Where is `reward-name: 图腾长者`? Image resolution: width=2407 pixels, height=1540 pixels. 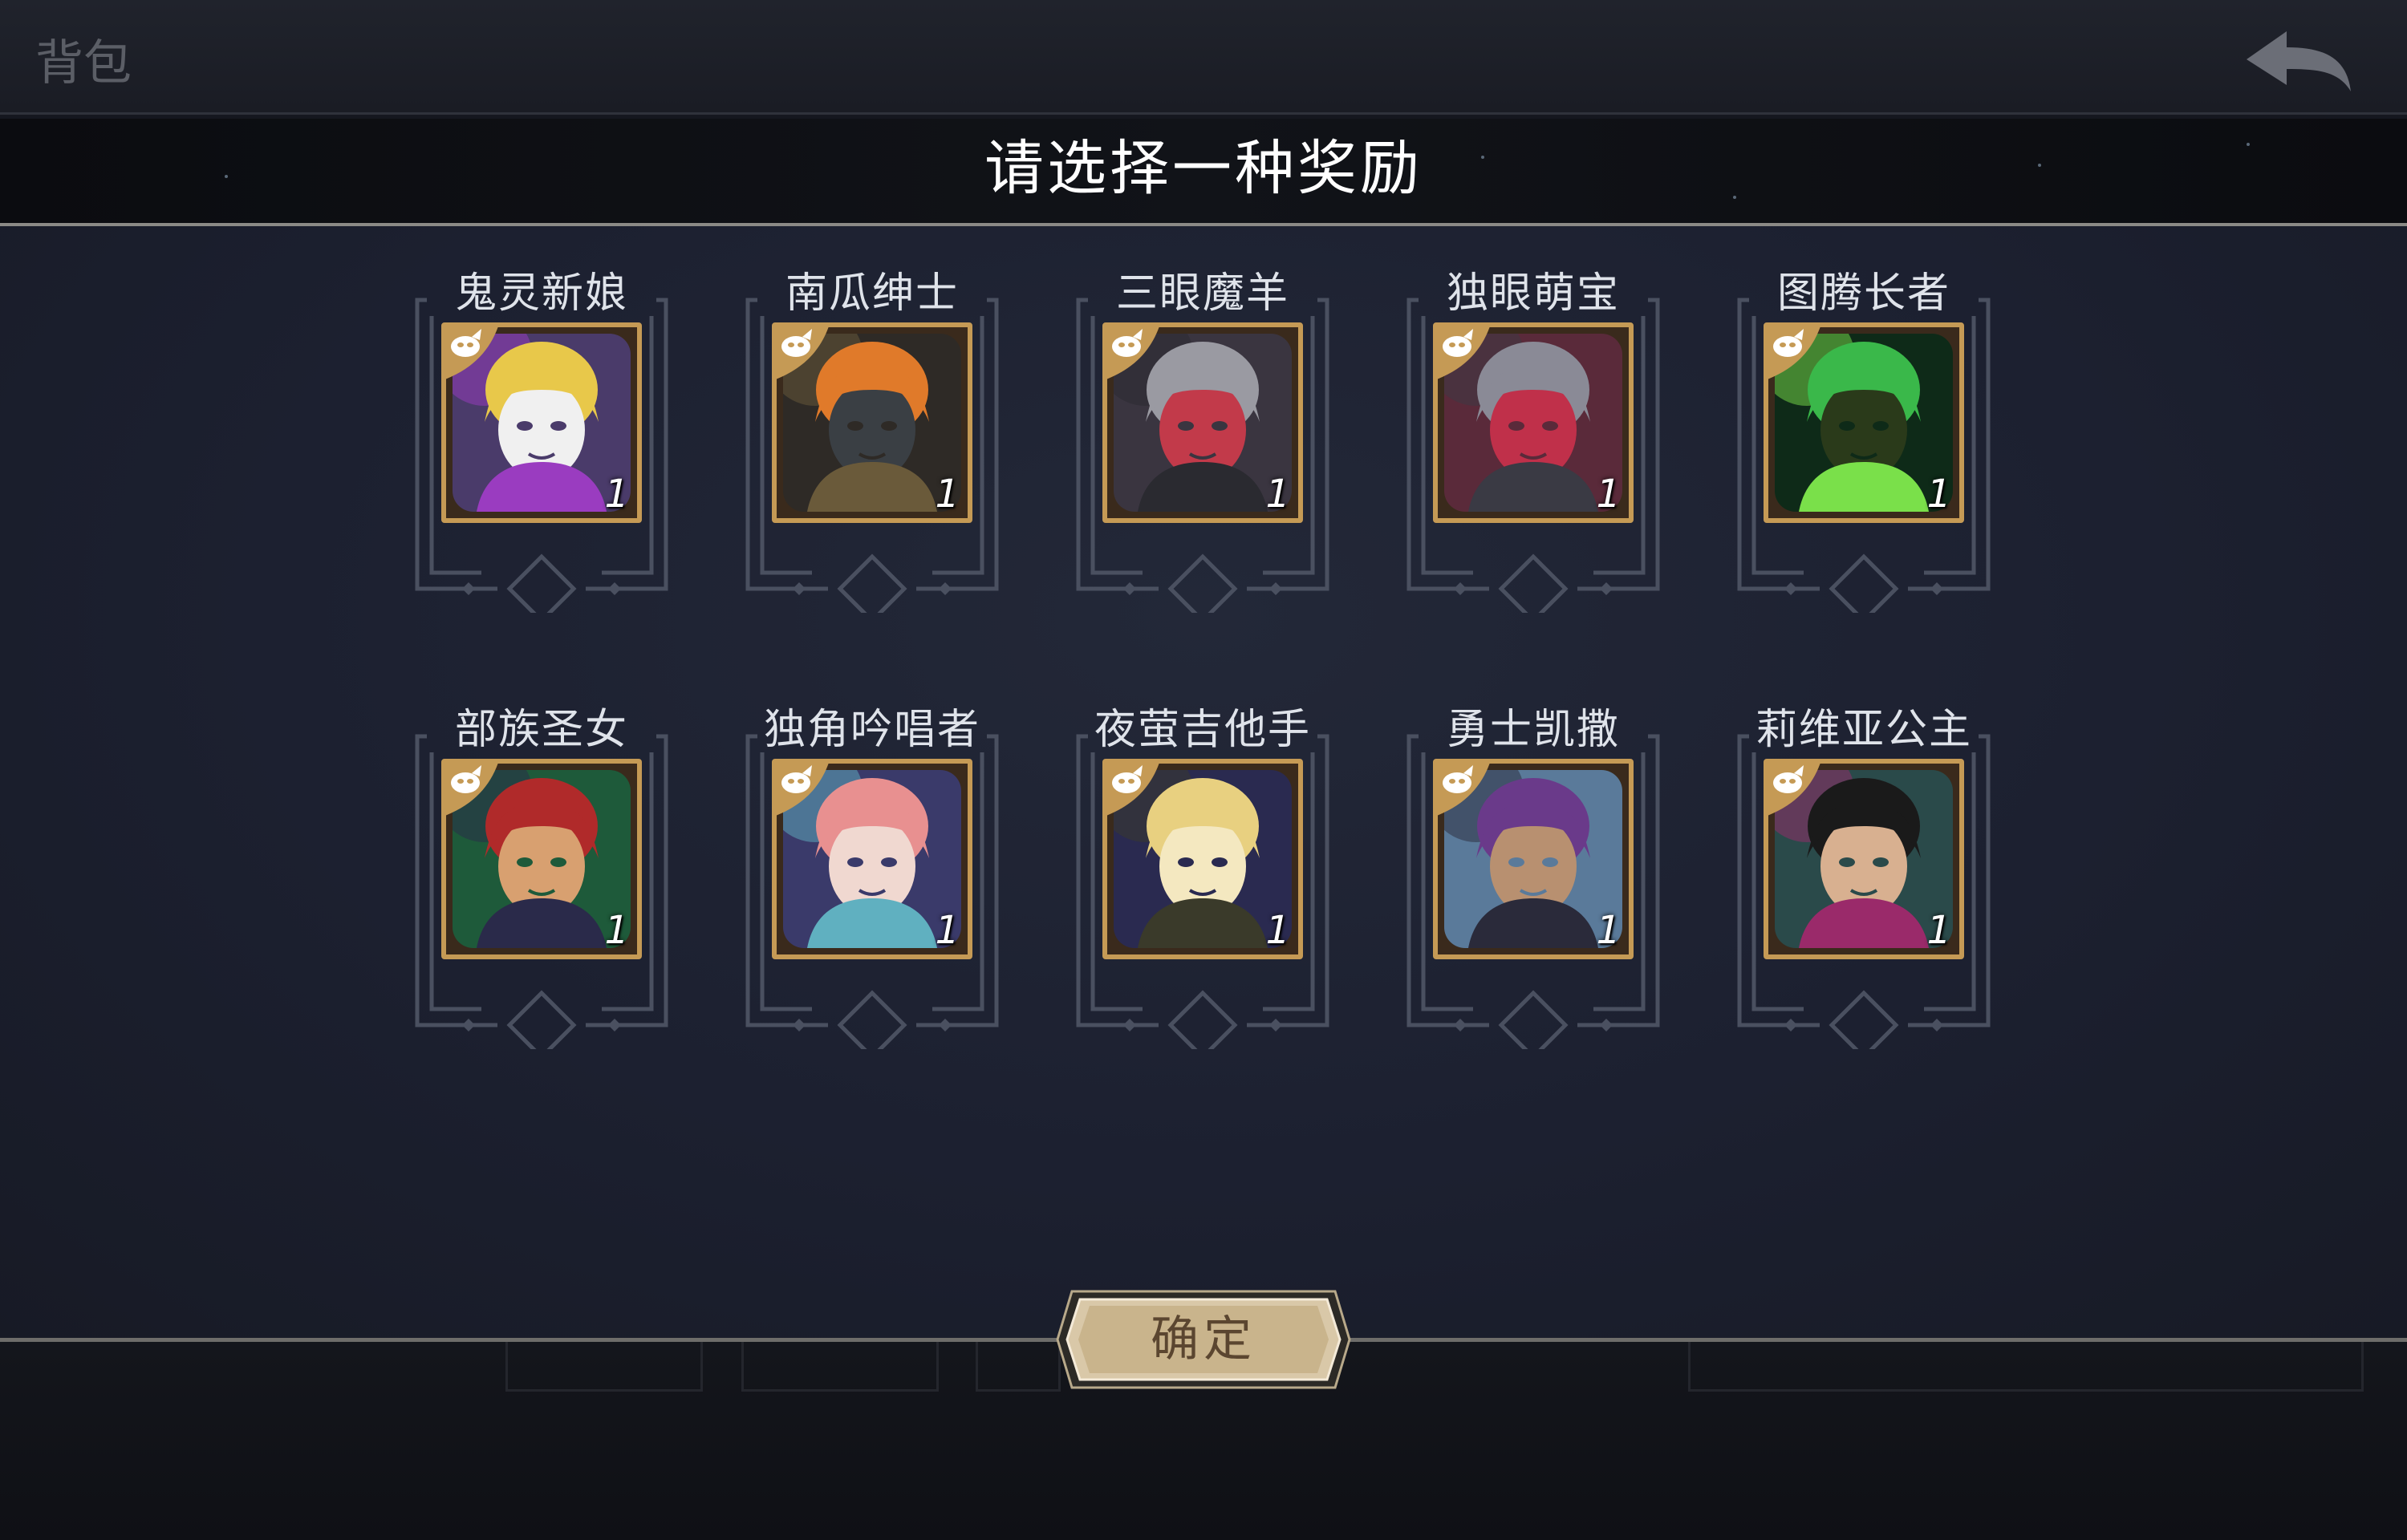
reward-name: 图腾长者 is located at coordinates (1863, 294).